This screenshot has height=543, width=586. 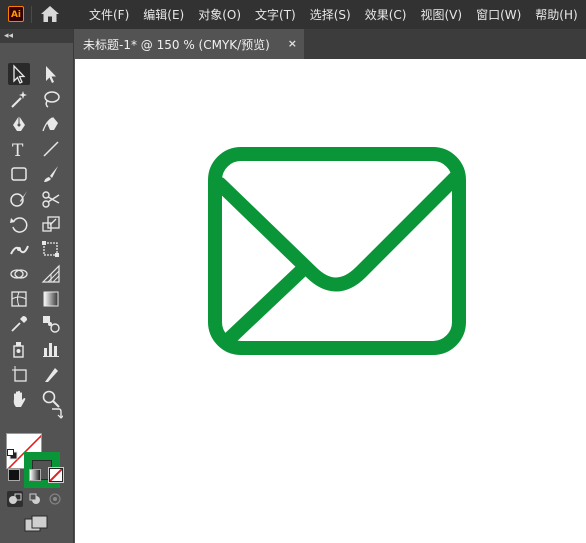 I want to click on menu-separator, so click(x=31, y=14).